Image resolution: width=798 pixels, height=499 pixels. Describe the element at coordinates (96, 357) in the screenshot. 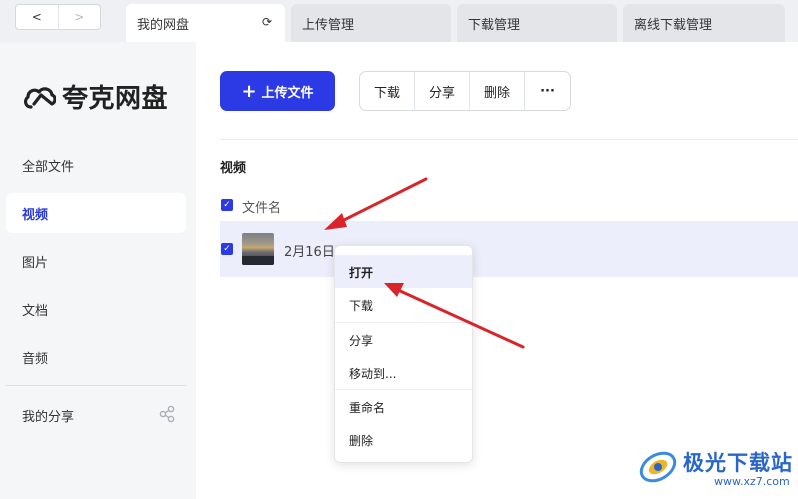

I see `sidebar-item-audio: 音频` at that location.